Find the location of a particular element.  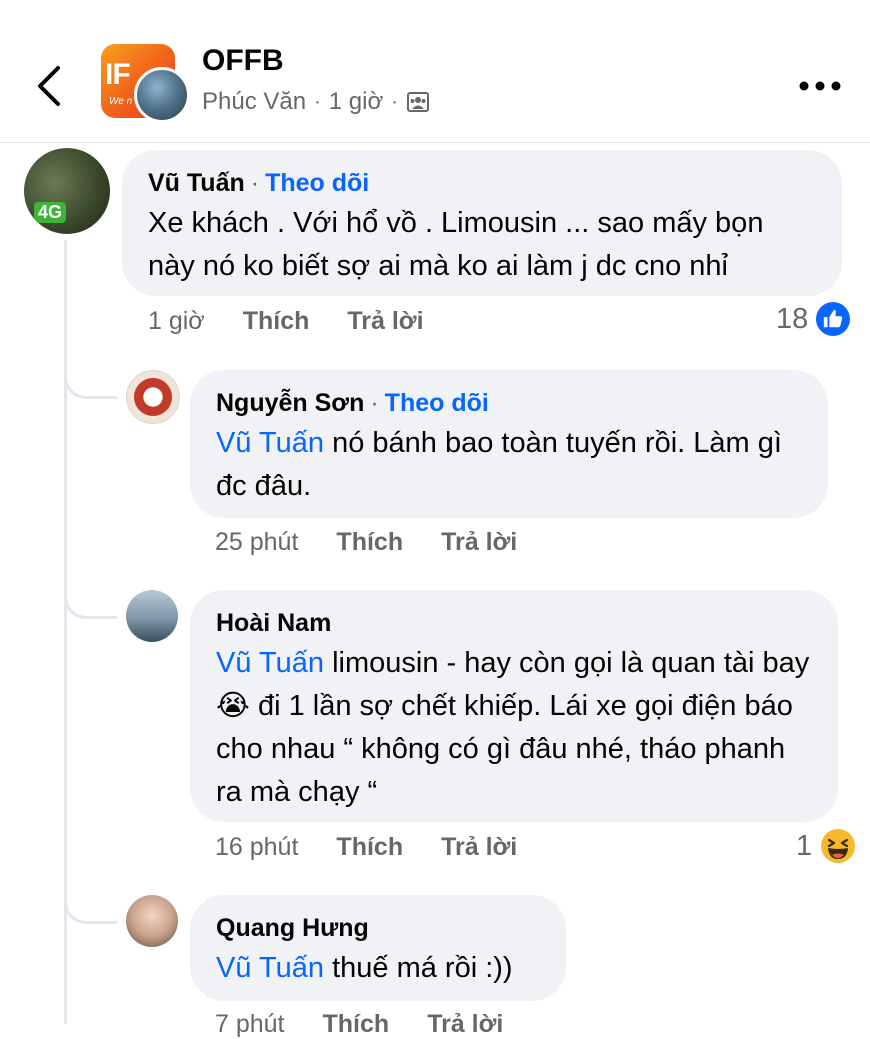

reply-bubble: Quang Hưng Vũ Tuấn thuế má rồi :)) is located at coordinates (378, 948).